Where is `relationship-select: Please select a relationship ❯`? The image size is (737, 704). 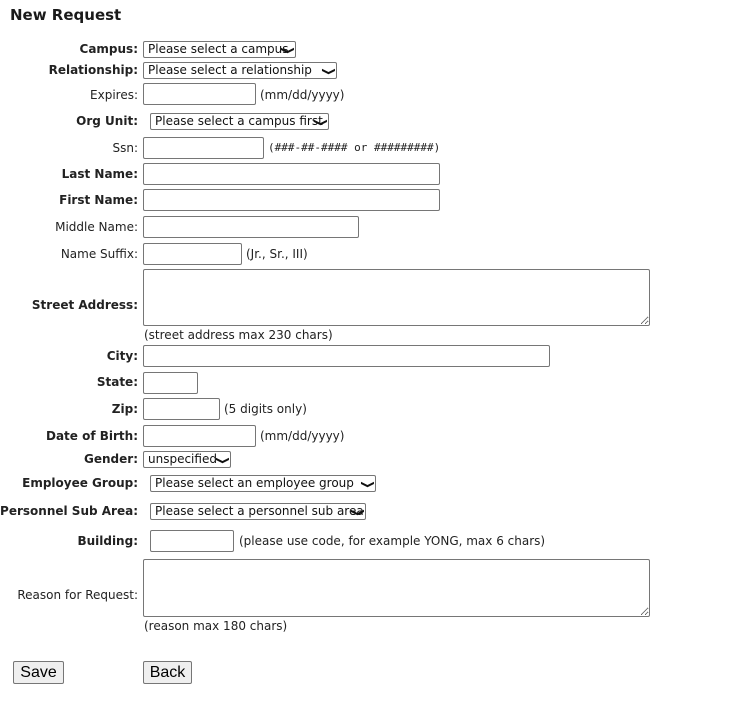 relationship-select: Please select a relationship ❯ is located at coordinates (240, 70).